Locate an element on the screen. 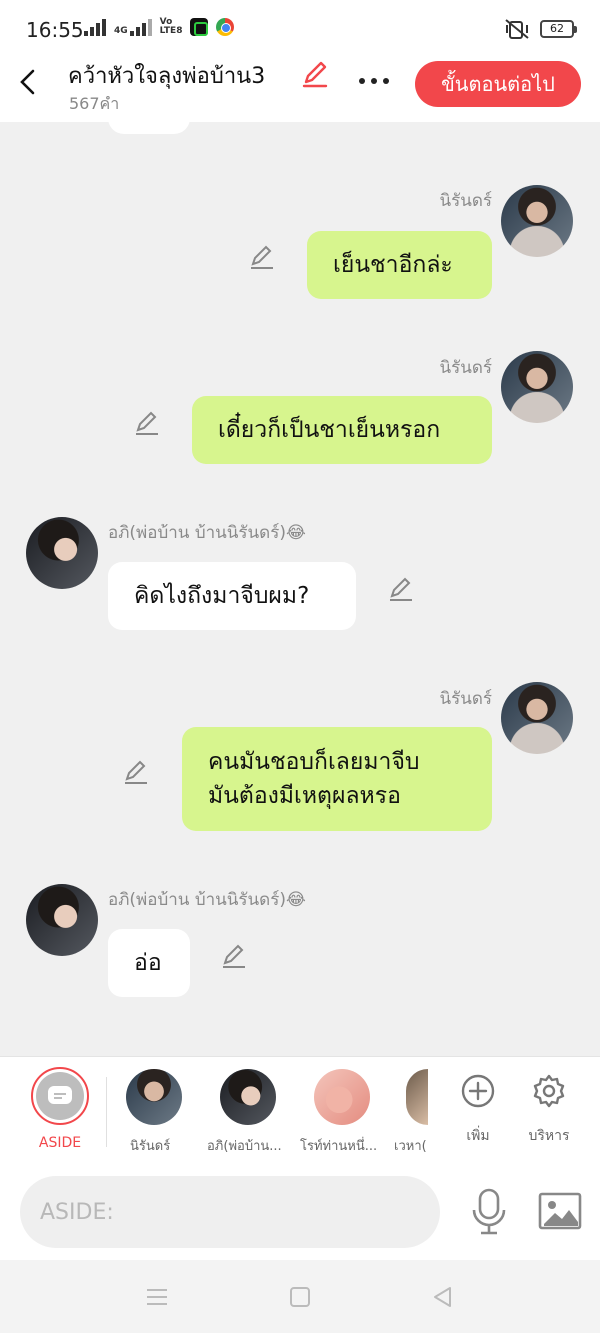  status-right-icons: 62 is located at coordinates (540, 29).